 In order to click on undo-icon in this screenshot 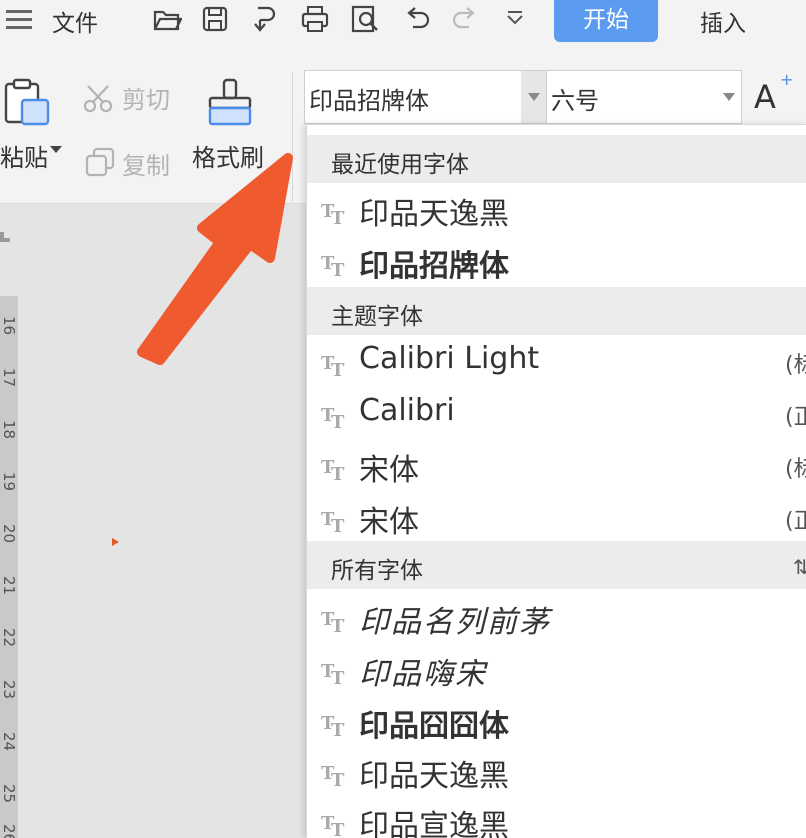, I will do `click(417, 19)`.